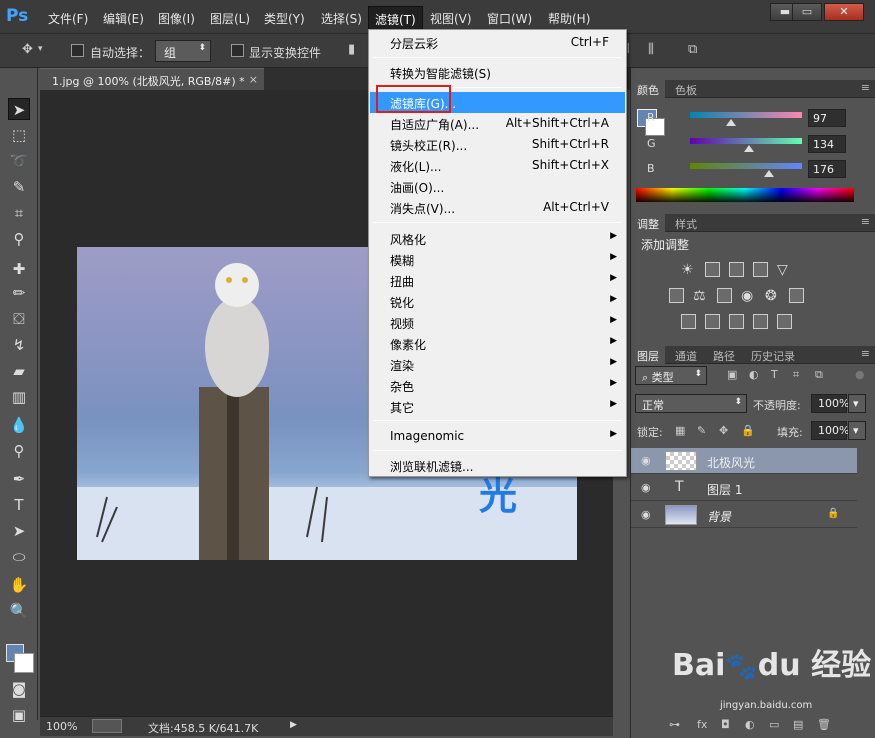  I want to click on b-slider, so click(746, 166).